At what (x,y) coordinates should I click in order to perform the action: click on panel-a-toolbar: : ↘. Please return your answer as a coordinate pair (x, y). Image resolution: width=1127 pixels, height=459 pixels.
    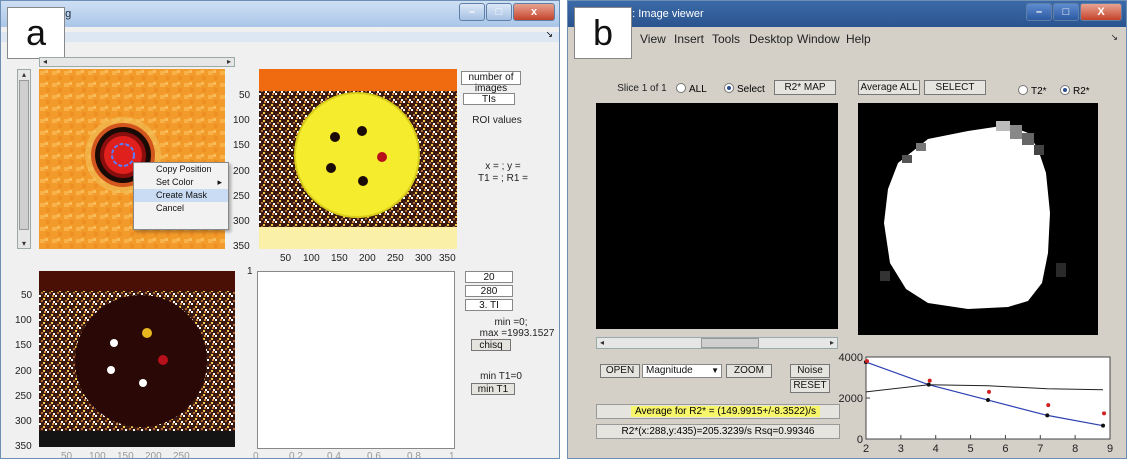
    Looking at the image, I should click on (280, 35).